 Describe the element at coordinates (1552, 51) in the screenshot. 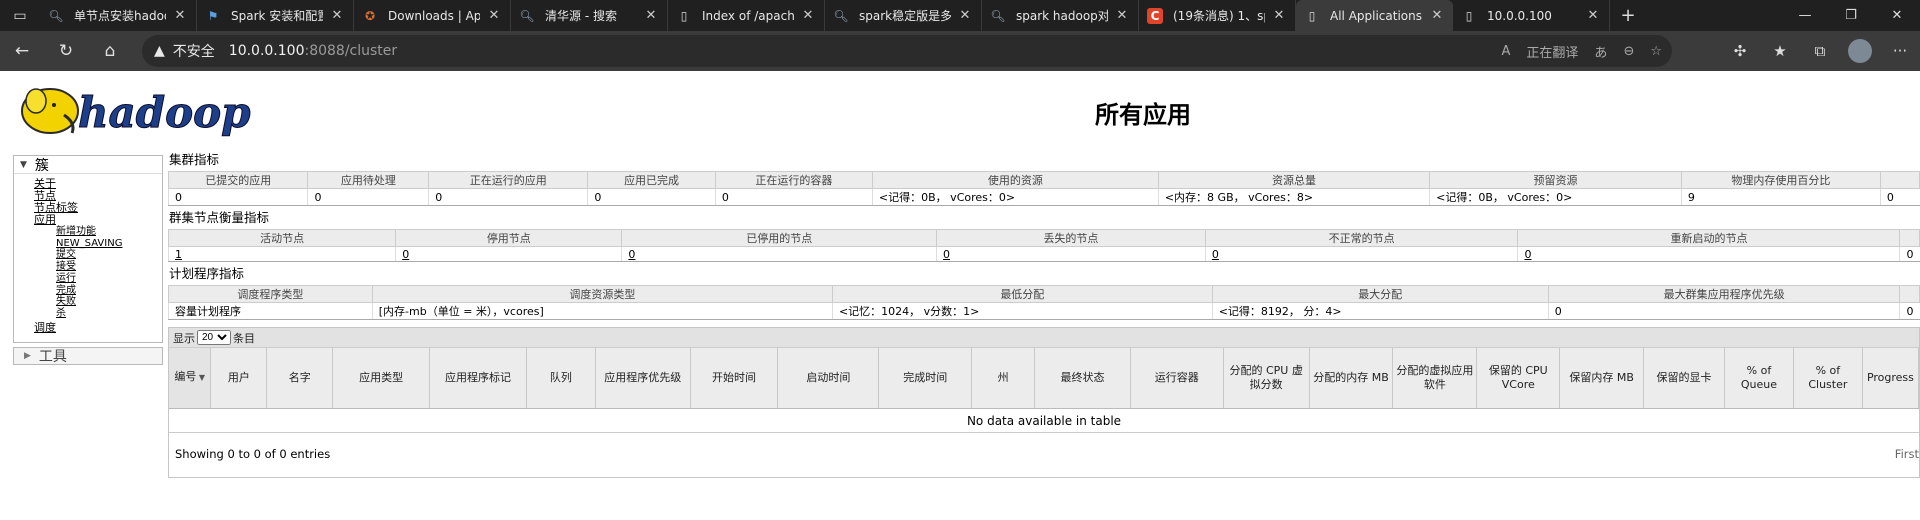

I see `translate-status: 正在翻译` at that location.